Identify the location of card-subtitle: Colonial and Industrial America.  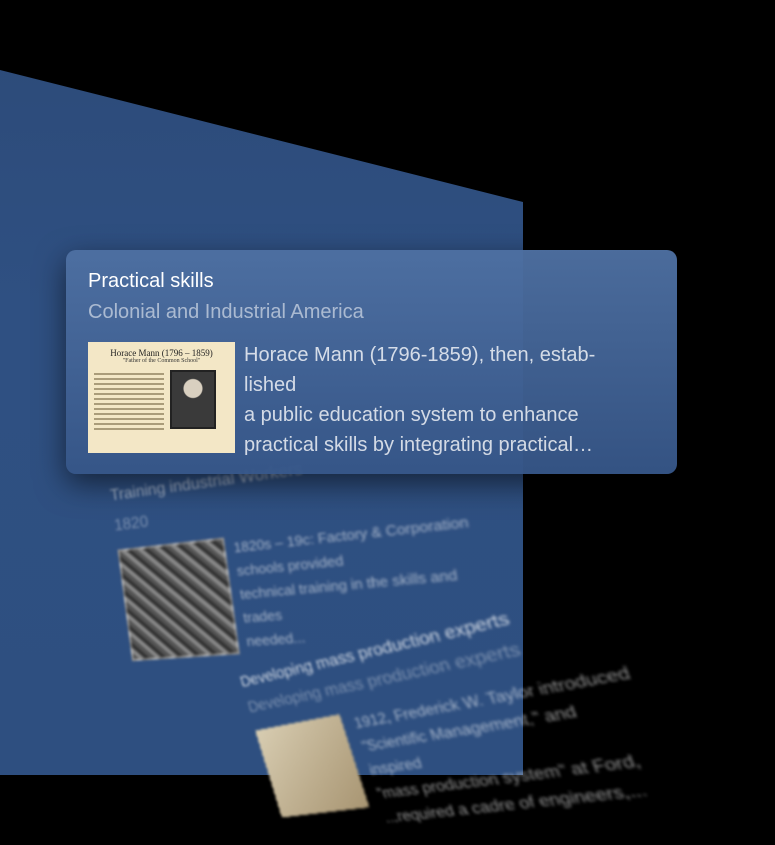
(226, 312).